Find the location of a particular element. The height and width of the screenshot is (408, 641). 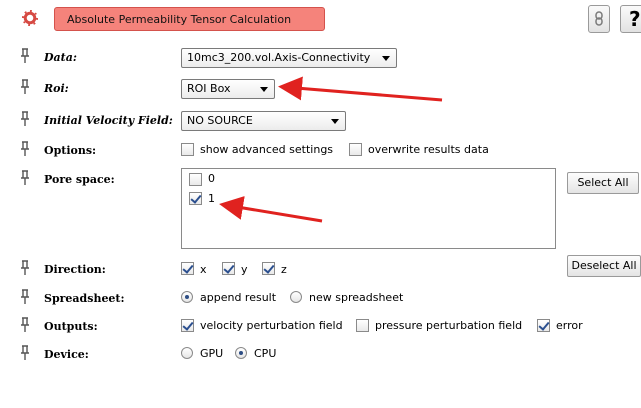

annotation-arrow-roi is located at coordinates (360, 89).